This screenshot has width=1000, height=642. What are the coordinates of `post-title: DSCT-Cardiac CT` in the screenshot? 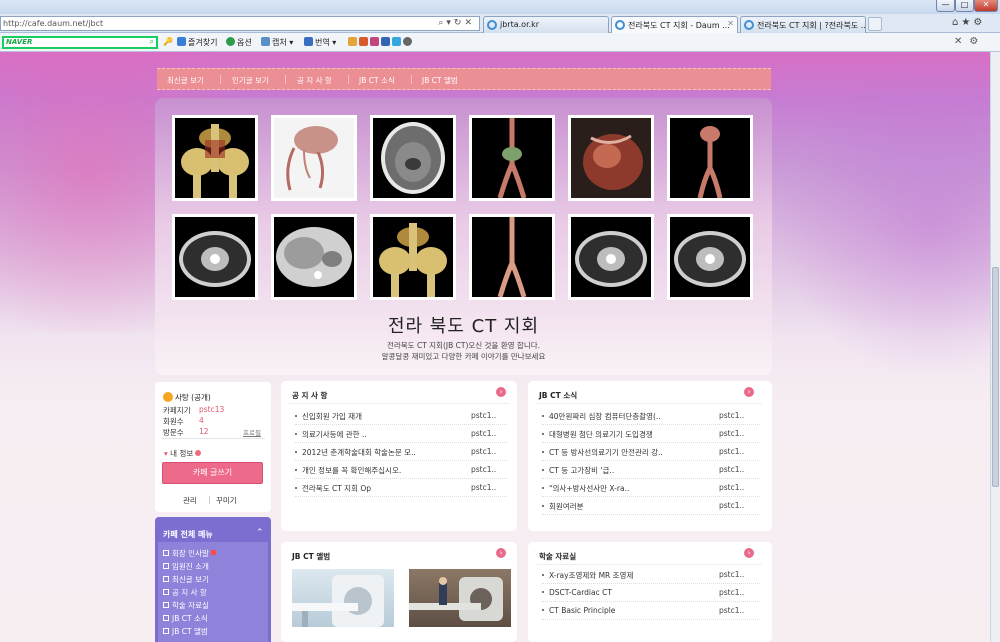 It's located at (580, 592).